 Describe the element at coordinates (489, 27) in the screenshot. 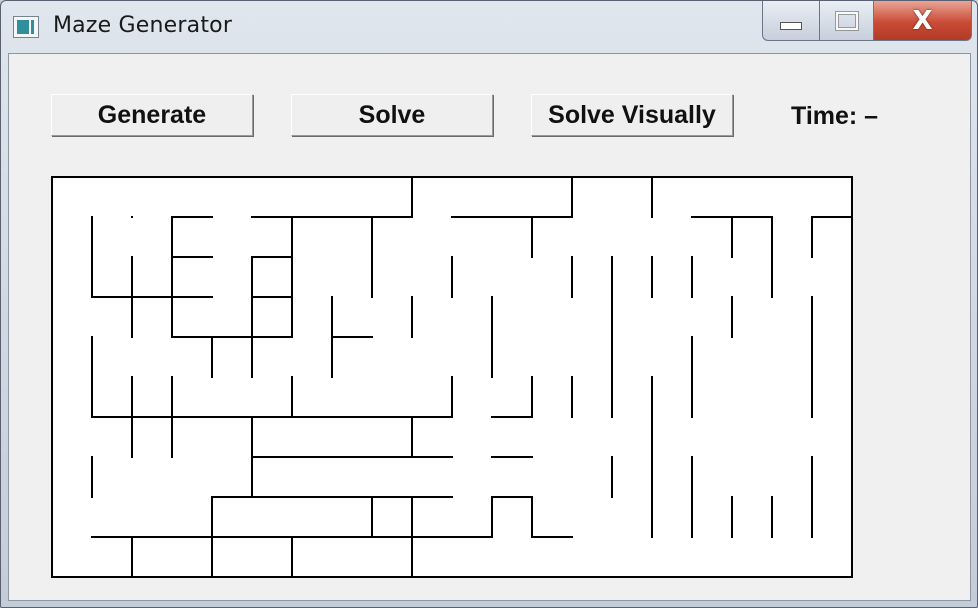

I see `title-bar: Maze Generator X` at that location.